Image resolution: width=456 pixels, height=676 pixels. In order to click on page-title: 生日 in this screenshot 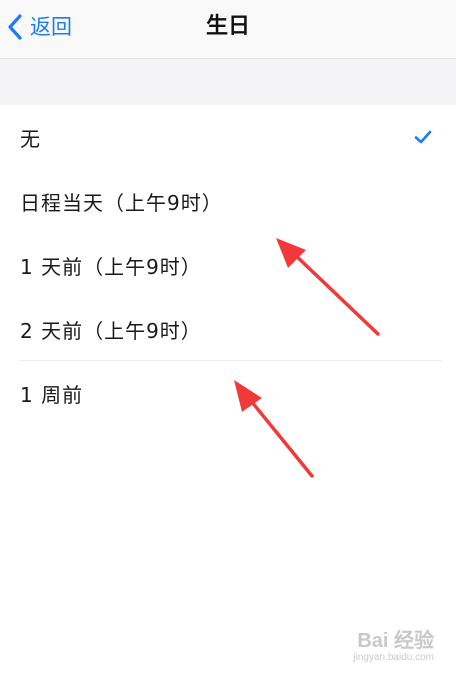, I will do `click(227, 26)`.